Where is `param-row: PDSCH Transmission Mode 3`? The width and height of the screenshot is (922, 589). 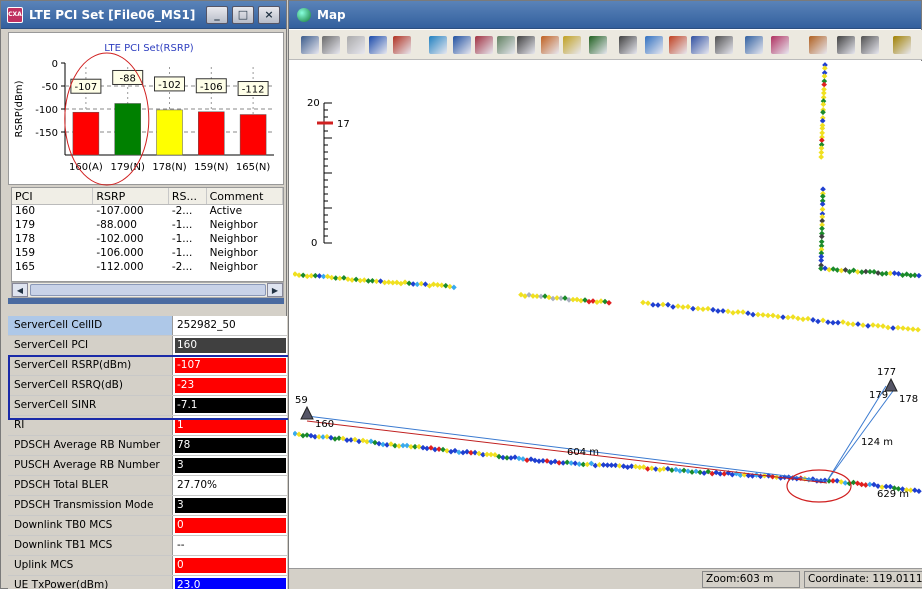
param-row: PDSCH Transmission Mode 3 is located at coordinates (147, 506).